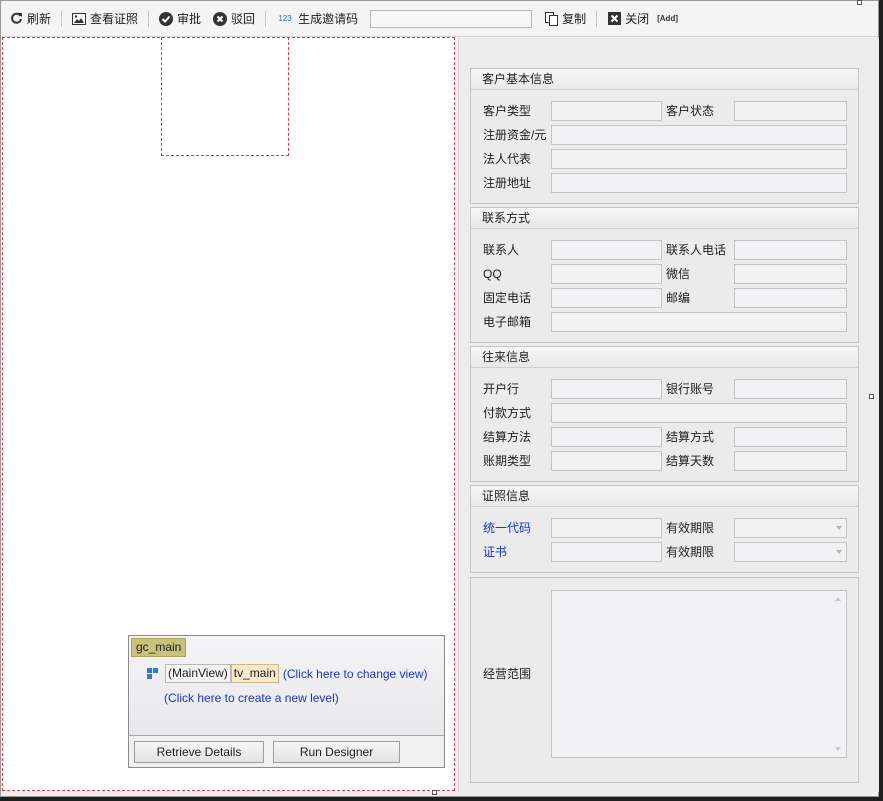 Image resolution: width=883 pixels, height=801 pixels. What do you see at coordinates (606, 250) in the screenshot?
I see `contact-person-field` at bounding box center [606, 250].